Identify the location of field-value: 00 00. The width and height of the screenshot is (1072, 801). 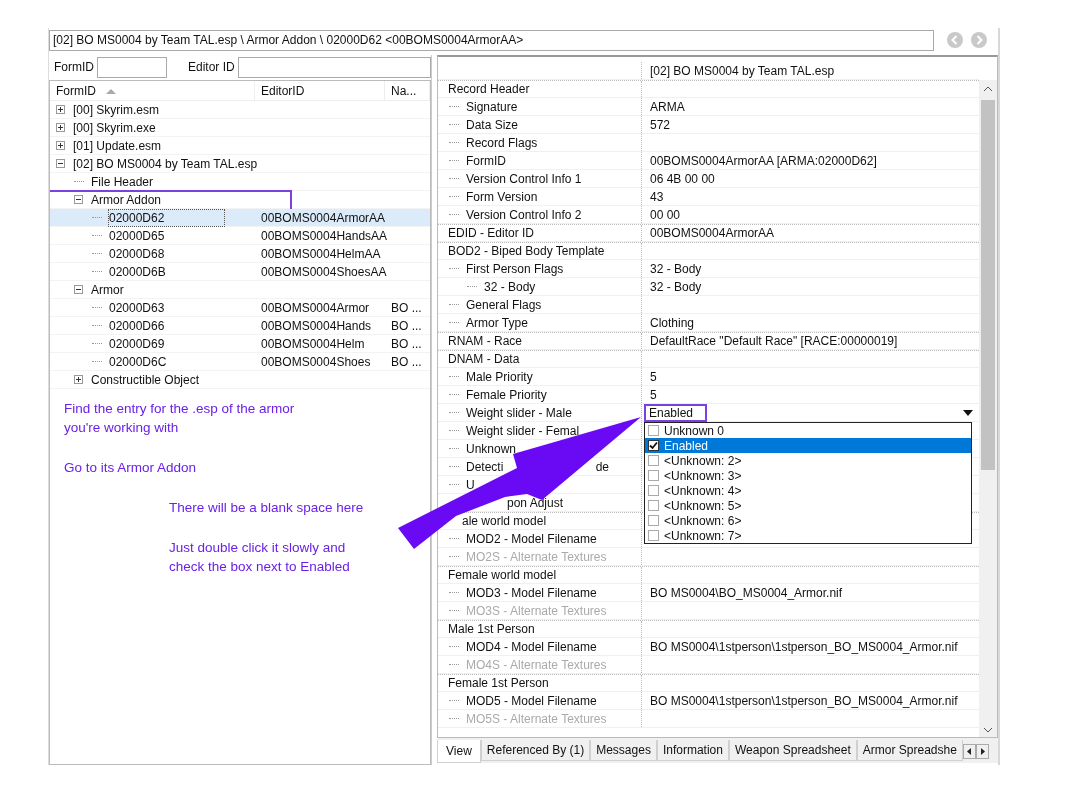
(665, 214).